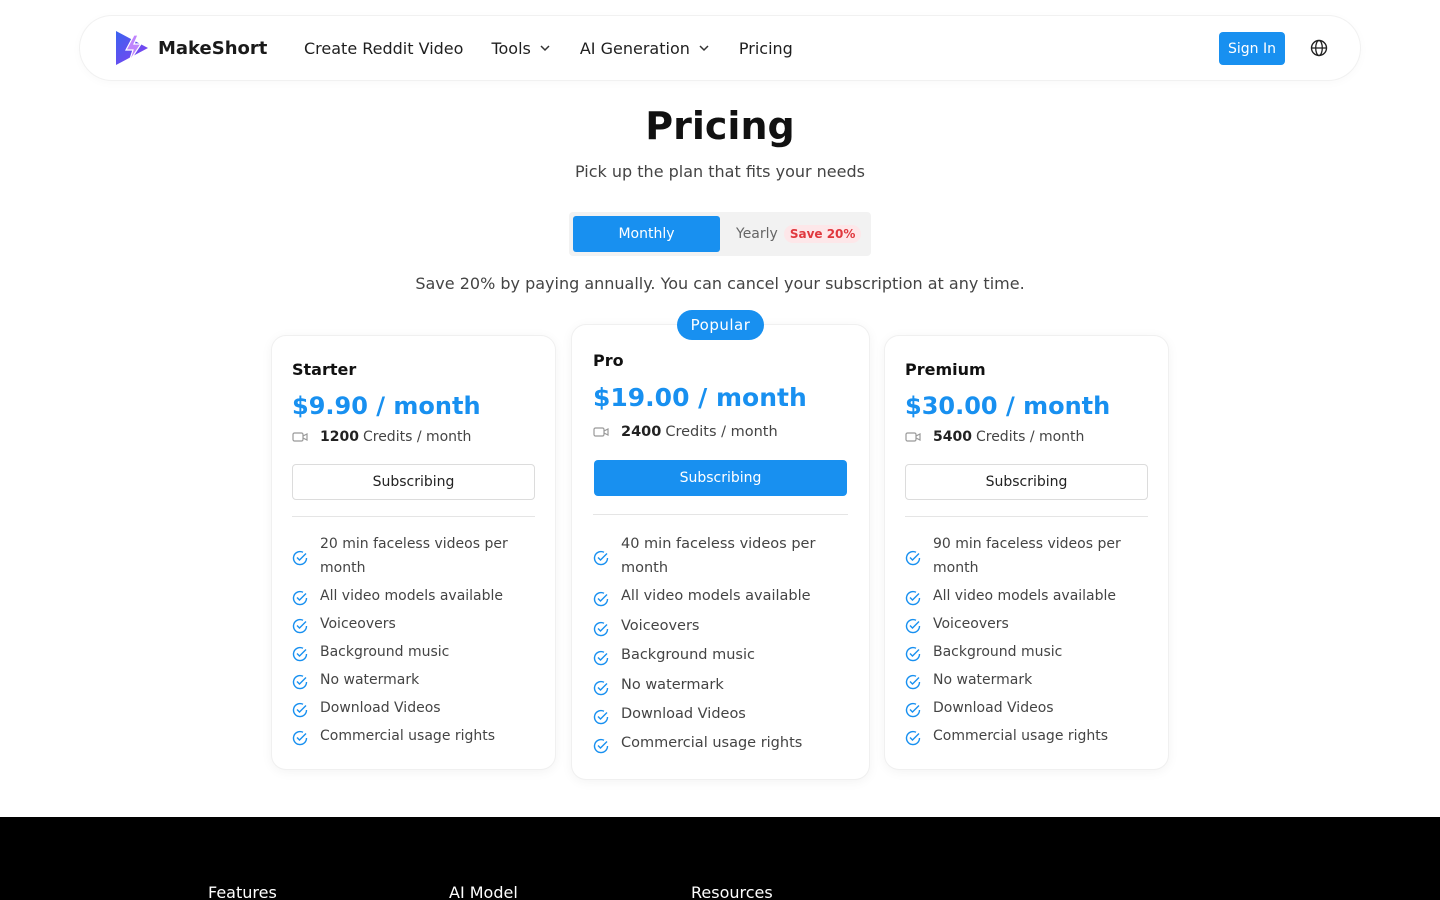 The height and width of the screenshot is (900, 1440). Describe the element at coordinates (324, 369) in the screenshot. I see `plan-name: Starter` at that location.